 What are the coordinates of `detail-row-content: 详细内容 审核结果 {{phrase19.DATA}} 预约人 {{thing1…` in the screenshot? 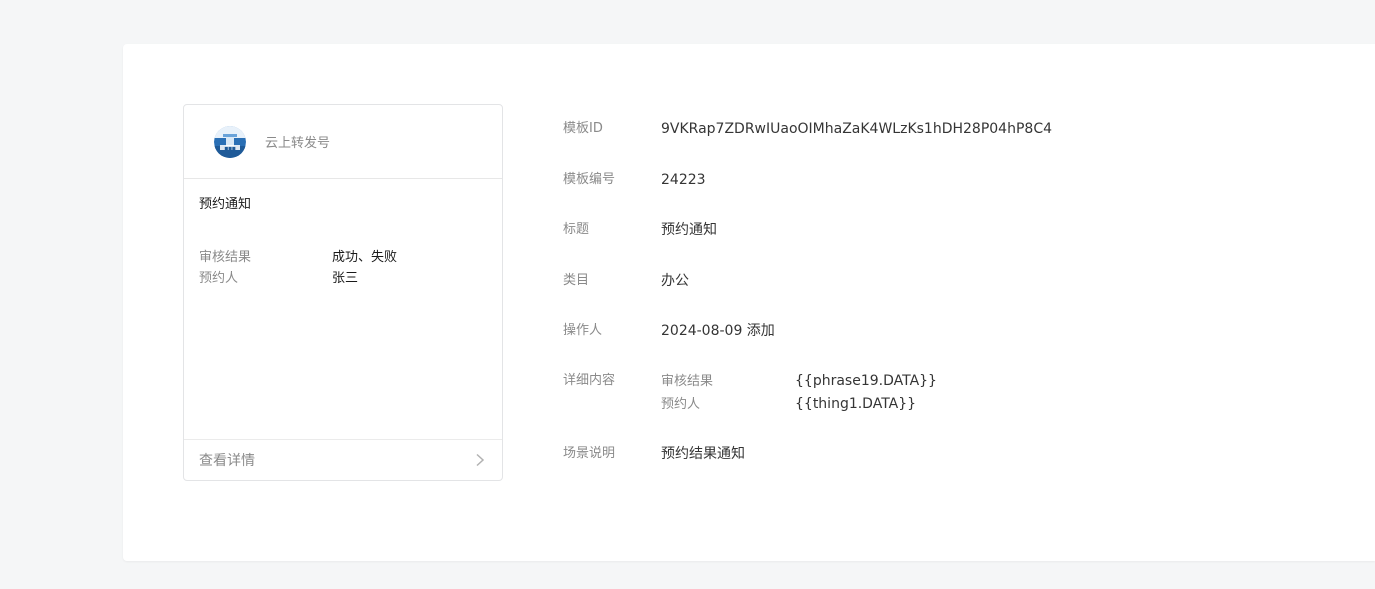 It's located at (750, 394).